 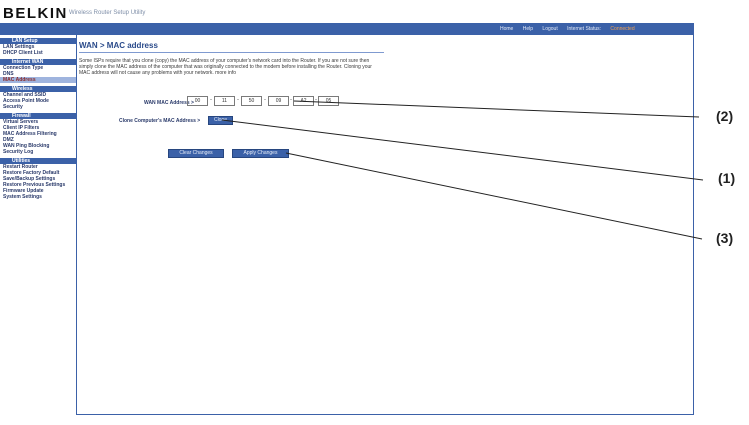 What do you see at coordinates (38, 197) in the screenshot?
I see `sidebar-item-system-settings: System Settings` at bounding box center [38, 197].